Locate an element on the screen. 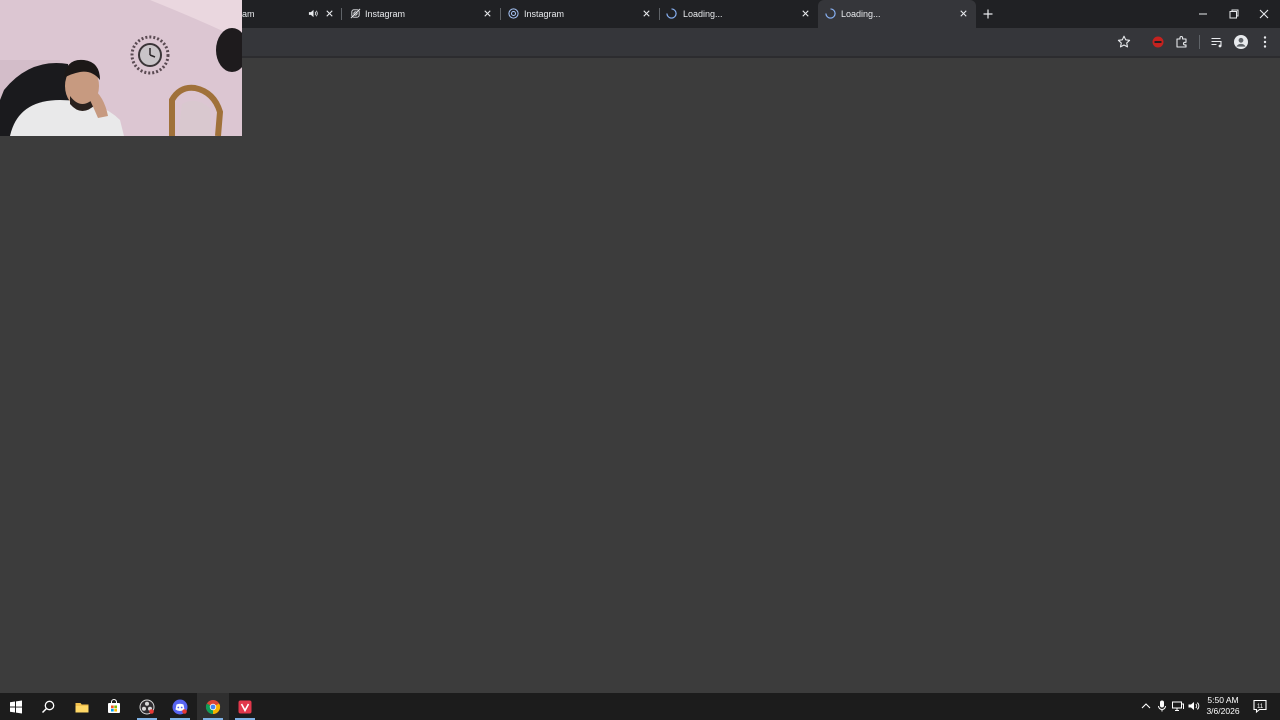 This screenshot has width=1280, height=720. clock-date: 3/6/2026 is located at coordinates (1223, 711).